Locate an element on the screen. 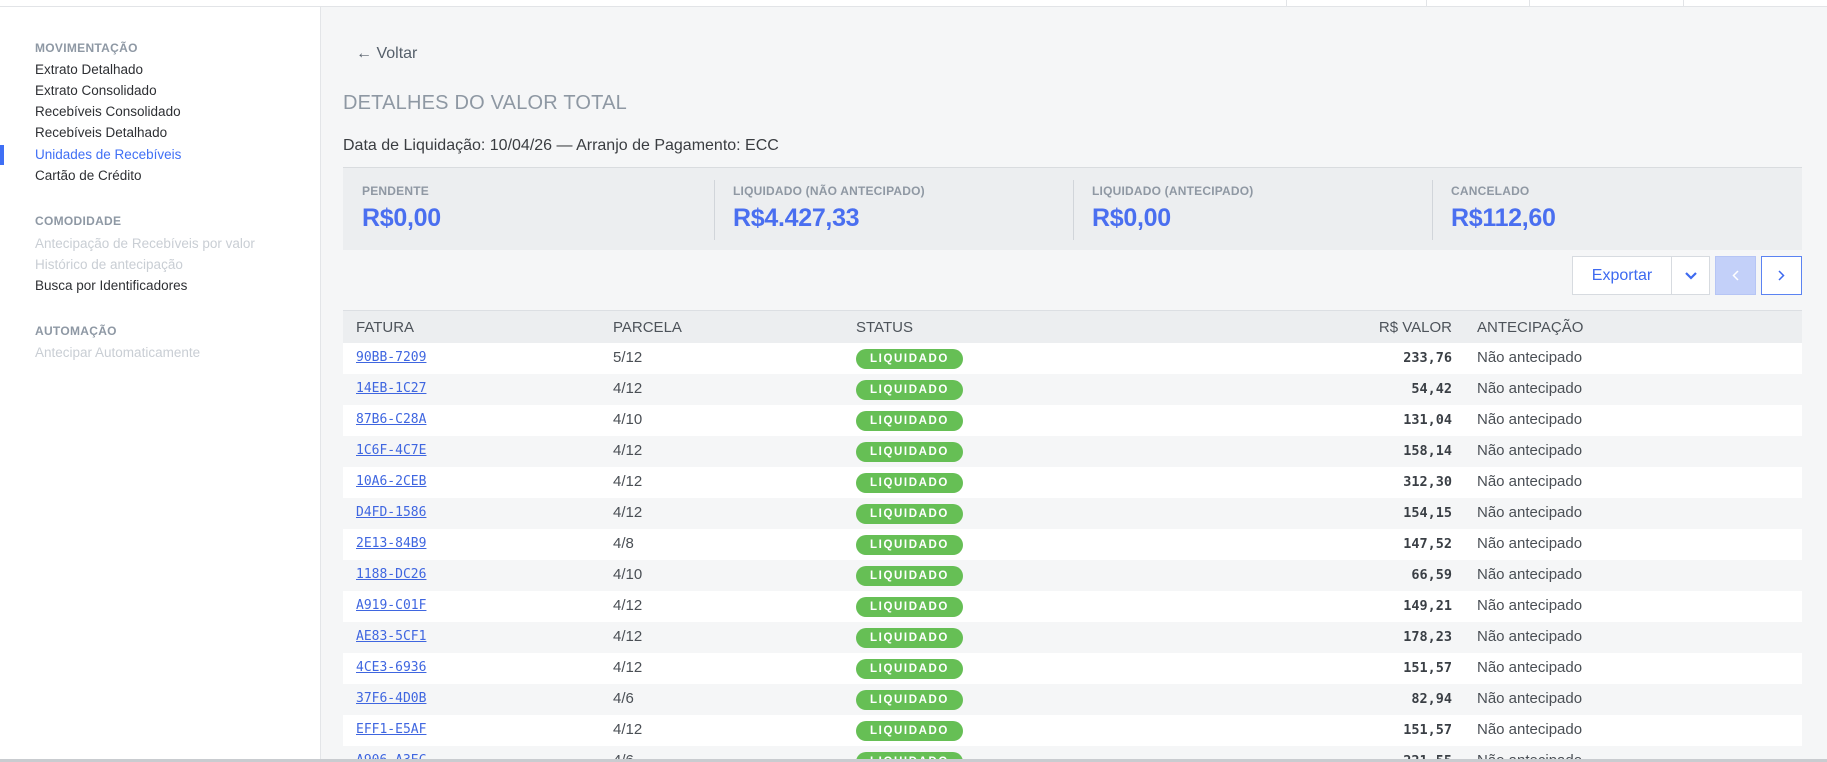 The height and width of the screenshot is (762, 1827). summary-liquidado-nao-antecipado: LIQUIDADO (NÃO ANTECIPADO) R$4.427,33 is located at coordinates (893, 209).